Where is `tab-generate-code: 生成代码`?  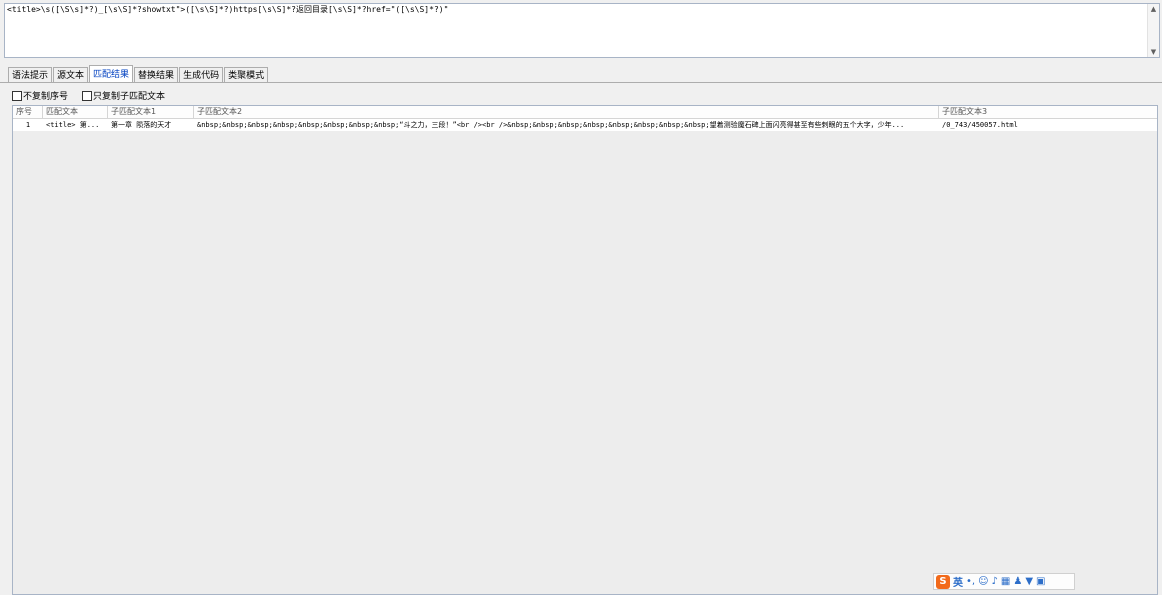
tab-generate-code: 生成代码 is located at coordinates (201, 75).